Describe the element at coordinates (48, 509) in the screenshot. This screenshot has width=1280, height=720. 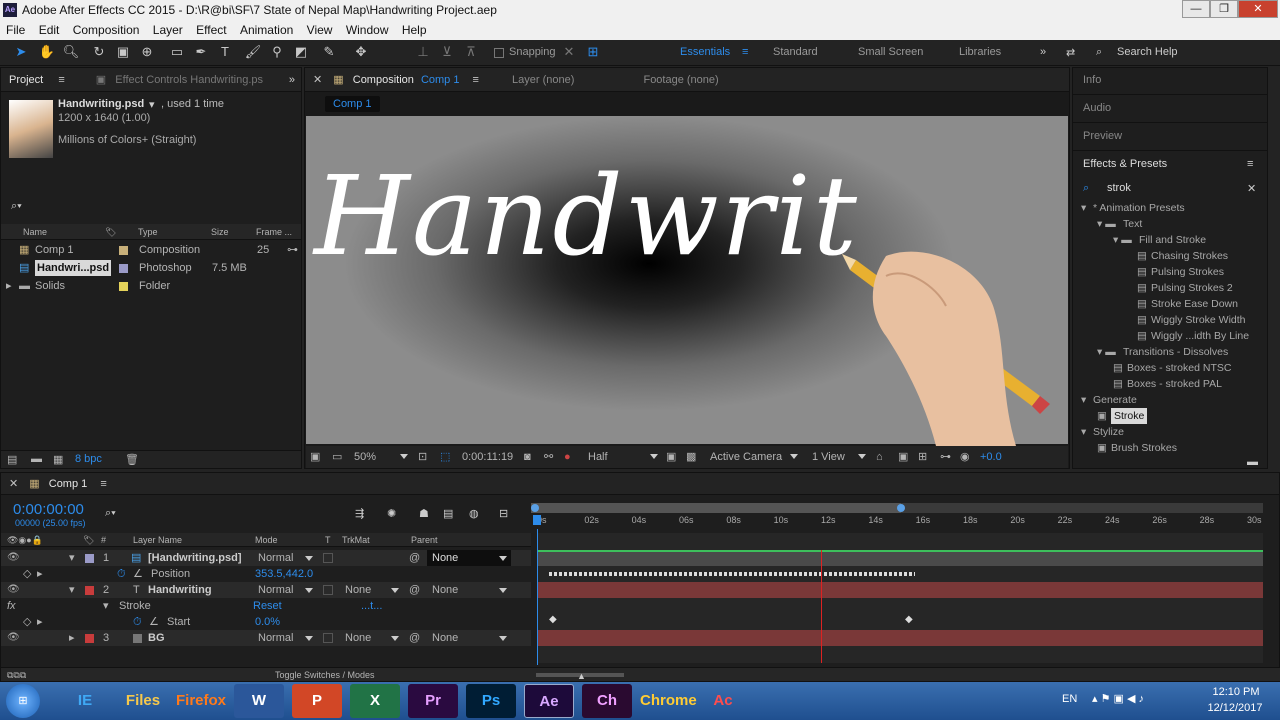
I see `timeline-timecode: 0:00:00:00` at that location.